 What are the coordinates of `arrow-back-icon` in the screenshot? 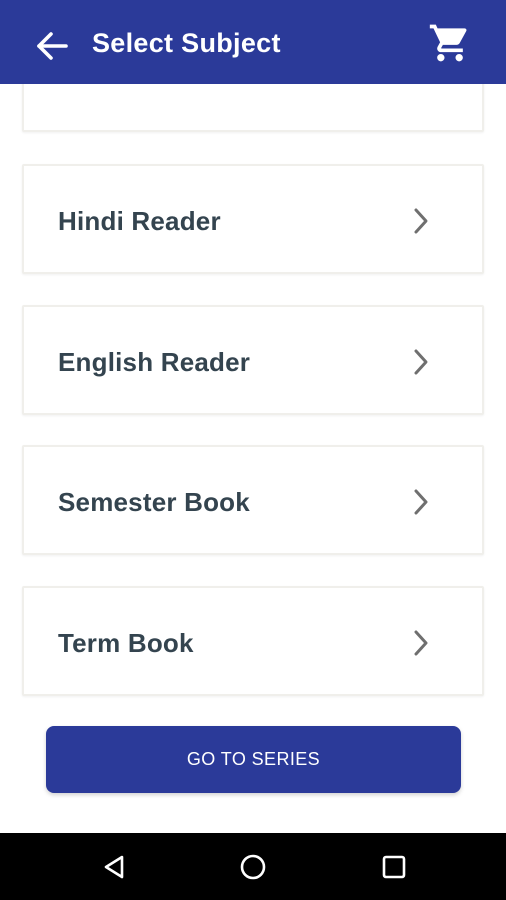 It's located at (52, 46).